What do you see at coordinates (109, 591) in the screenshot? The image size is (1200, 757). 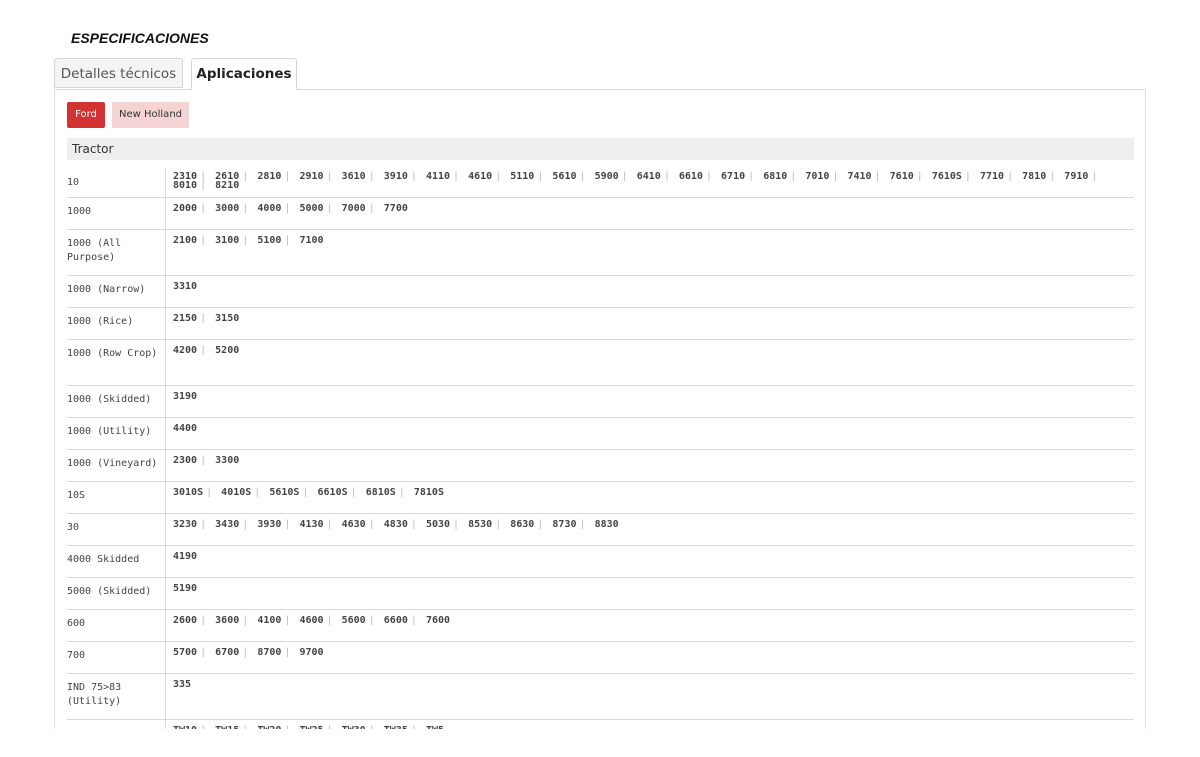 I see `model-name: 5000 (Skidded)` at bounding box center [109, 591].